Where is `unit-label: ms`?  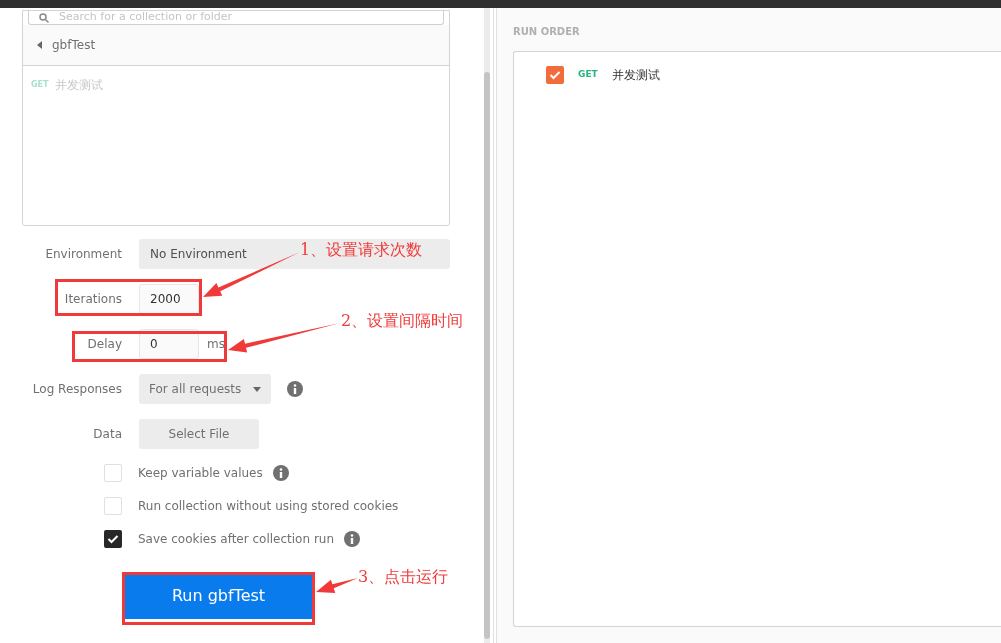
unit-label: ms is located at coordinates (216, 344).